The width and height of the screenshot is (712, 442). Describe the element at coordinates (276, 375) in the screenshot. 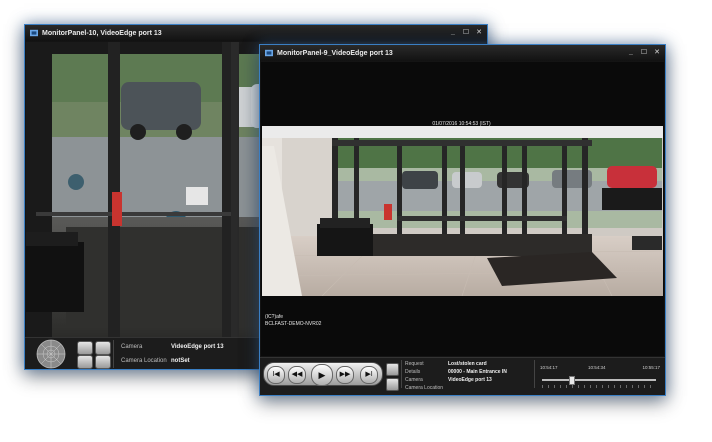

I see `skip-back-button: I◀` at that location.